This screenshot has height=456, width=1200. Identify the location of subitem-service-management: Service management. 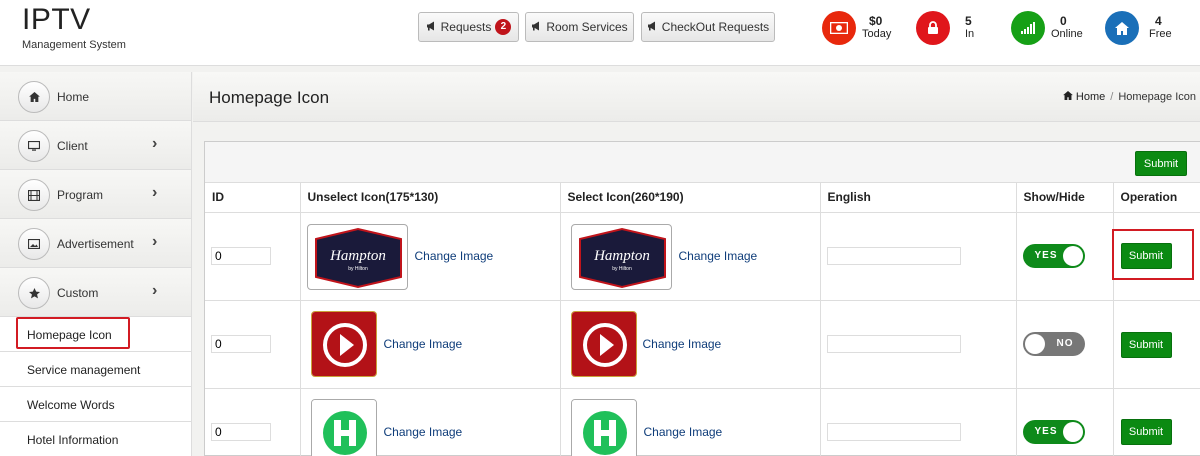
(95, 369).